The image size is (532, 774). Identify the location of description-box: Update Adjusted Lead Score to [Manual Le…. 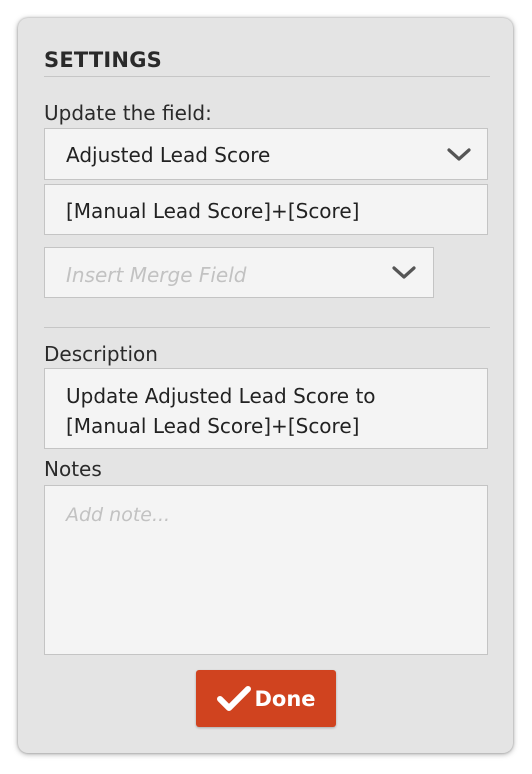
(266, 408).